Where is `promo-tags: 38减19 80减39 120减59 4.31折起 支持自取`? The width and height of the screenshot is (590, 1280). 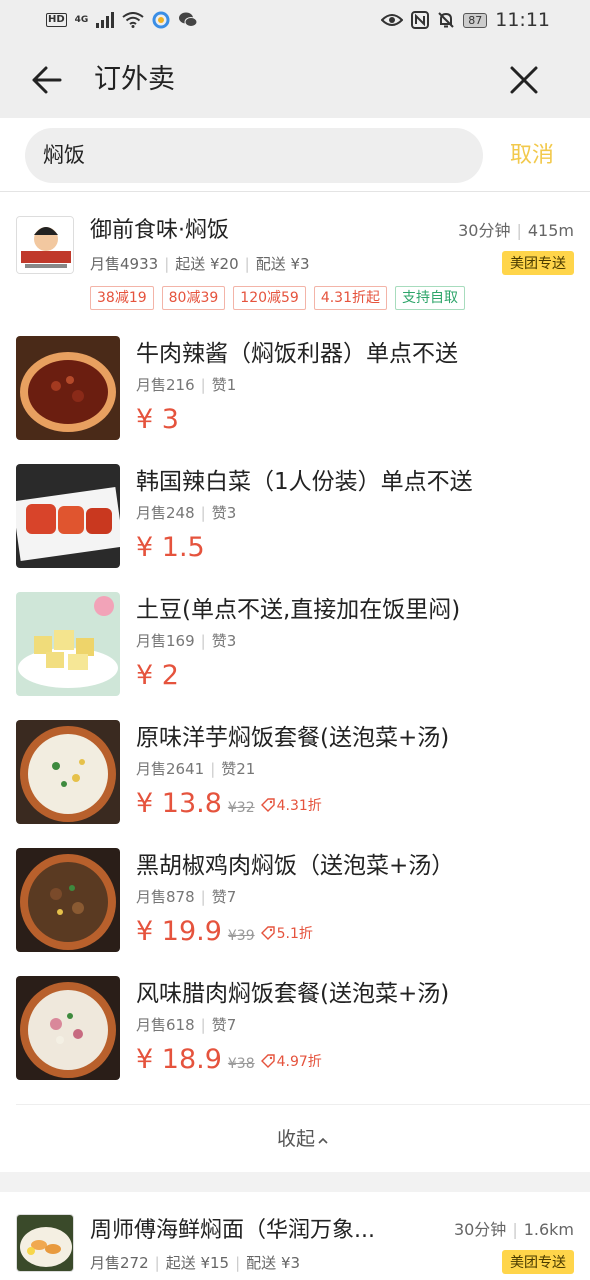 promo-tags: 38减19 80减39 120减59 4.31折起 支持自取 is located at coordinates (277, 298).